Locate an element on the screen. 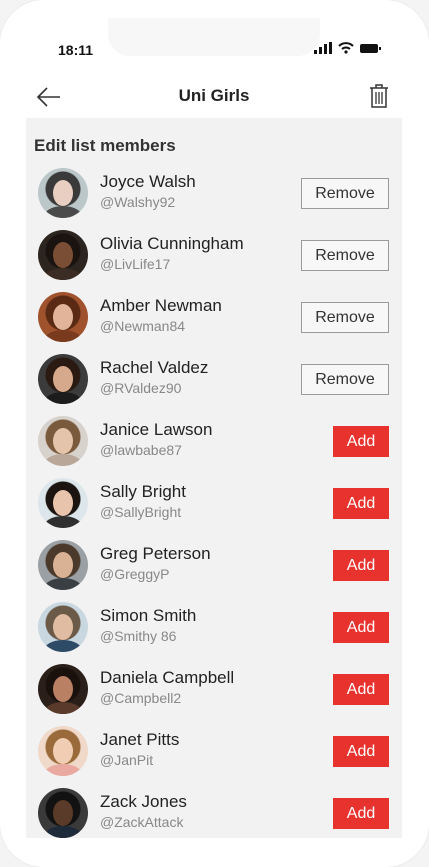 This screenshot has height=867, width=429. member-name: Olivia Cunningham is located at coordinates (172, 243).